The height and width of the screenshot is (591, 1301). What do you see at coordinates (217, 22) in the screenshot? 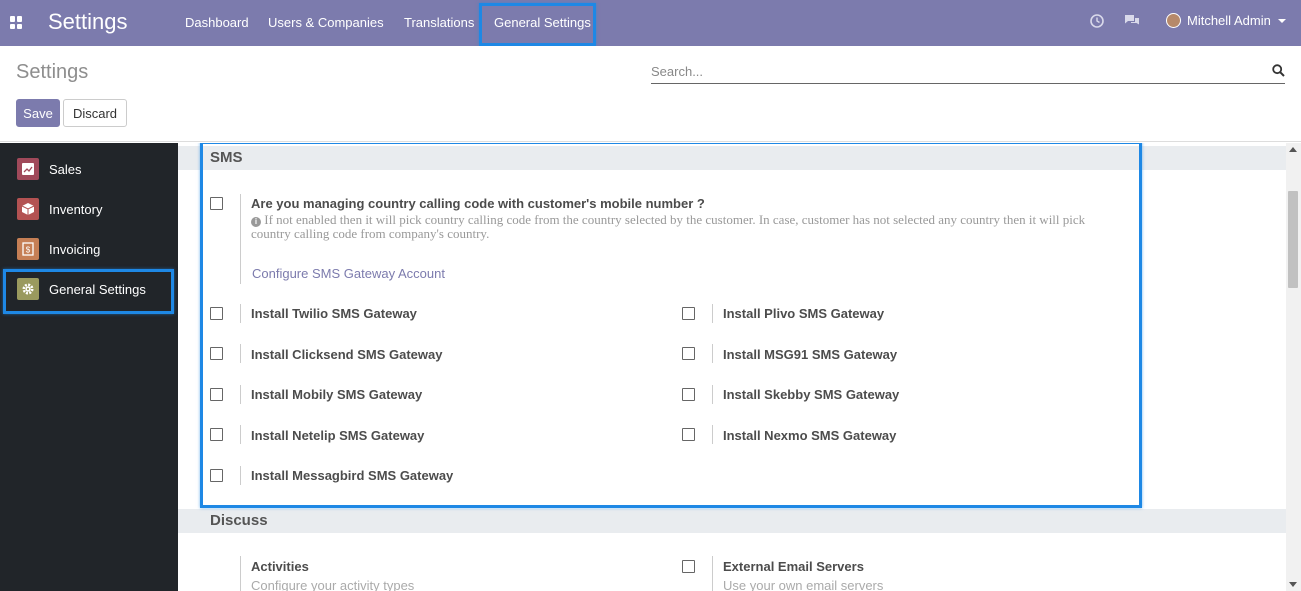
I see `menu-dashboard: Dashboard` at bounding box center [217, 22].